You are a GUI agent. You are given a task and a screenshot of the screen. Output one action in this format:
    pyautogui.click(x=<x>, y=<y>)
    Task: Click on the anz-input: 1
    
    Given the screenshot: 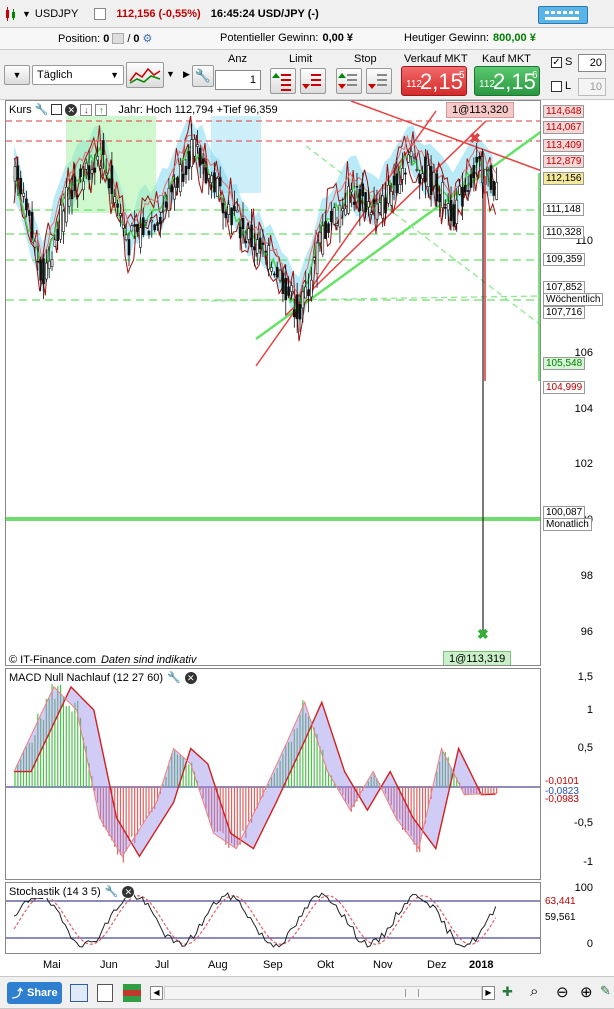 What is the action you would take?
    pyautogui.click(x=238, y=80)
    